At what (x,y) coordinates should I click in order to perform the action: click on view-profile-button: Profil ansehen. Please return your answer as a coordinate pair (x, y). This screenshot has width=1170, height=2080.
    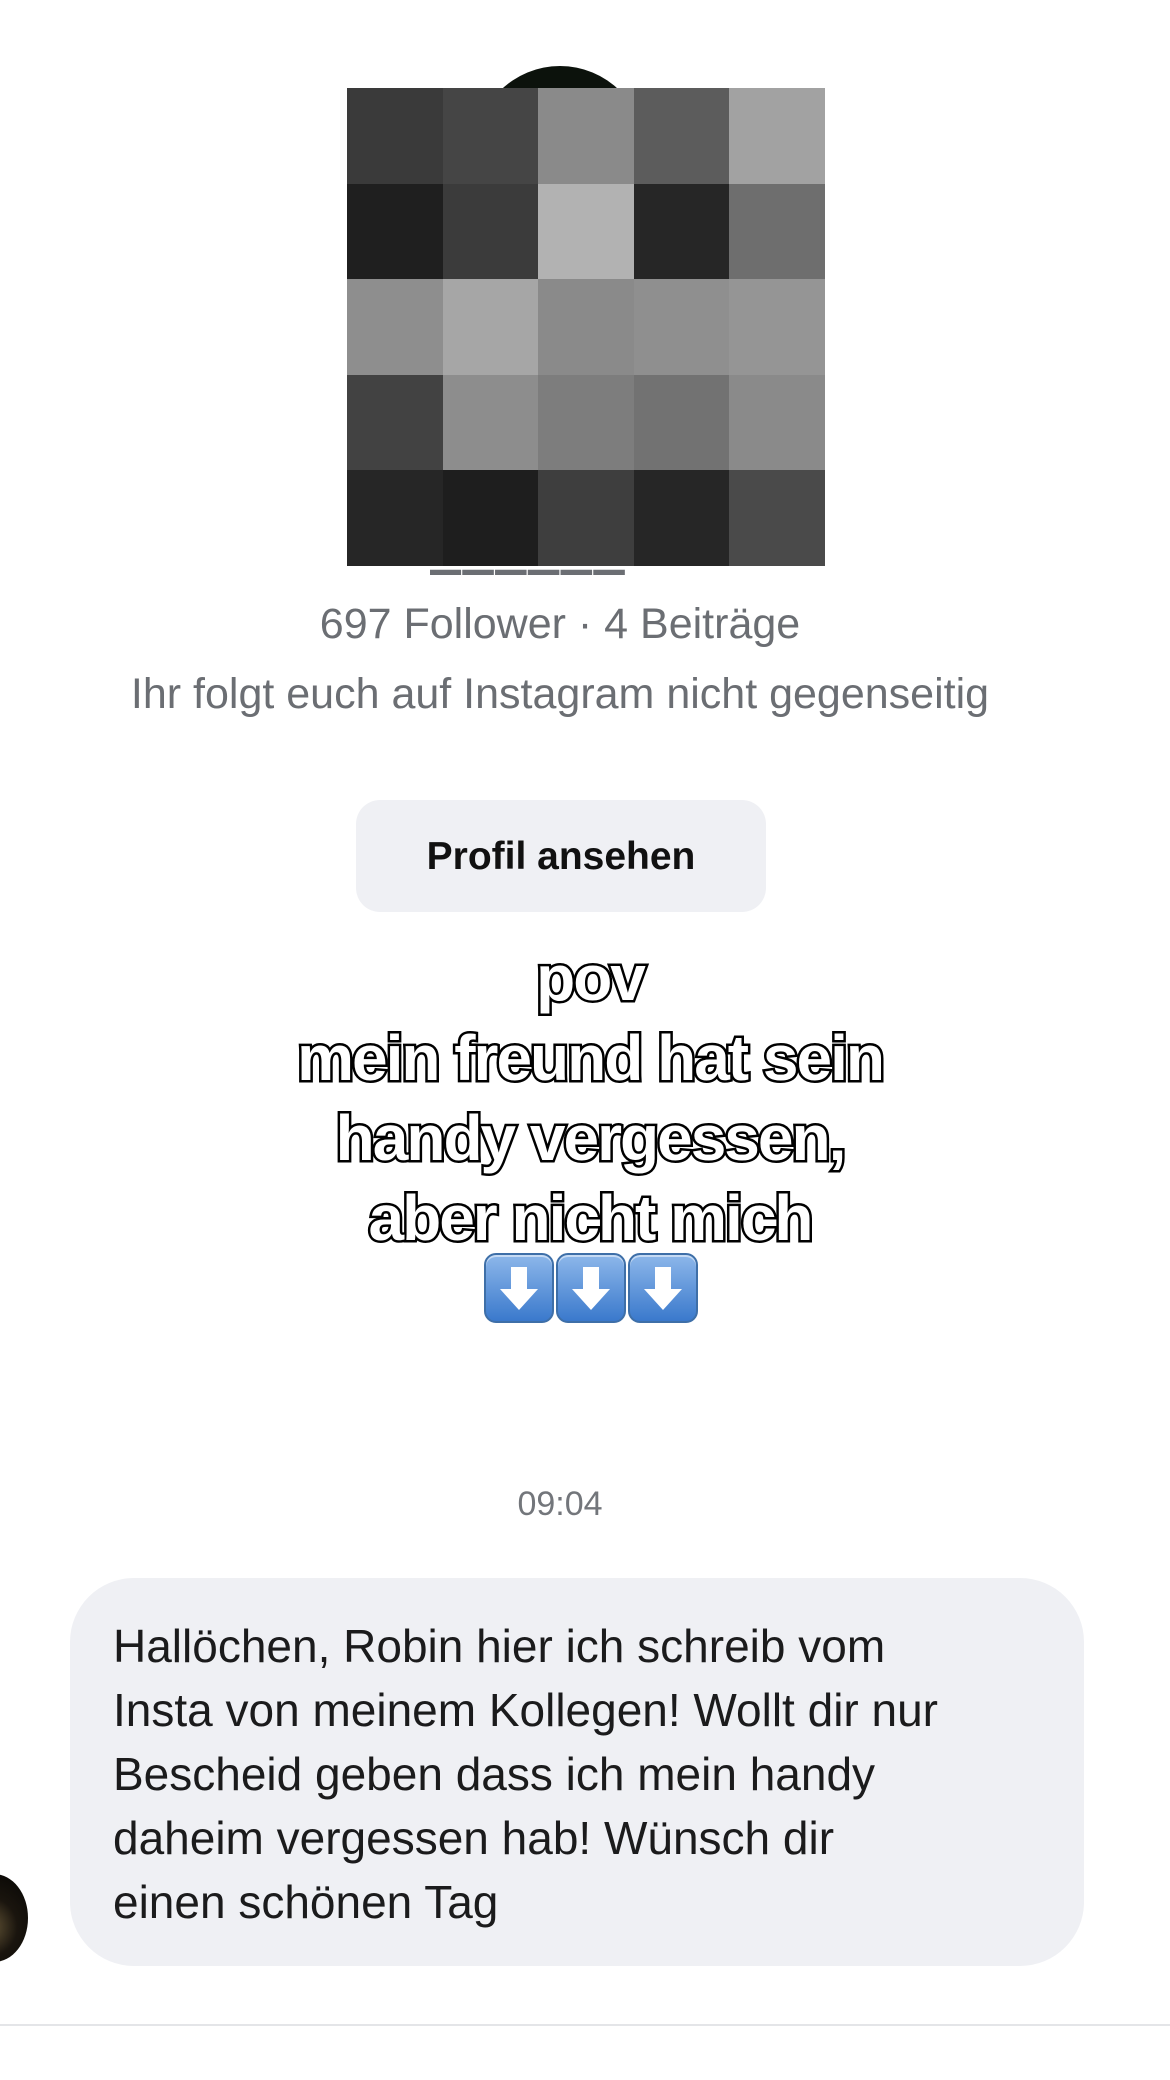
    Looking at the image, I should click on (561, 856).